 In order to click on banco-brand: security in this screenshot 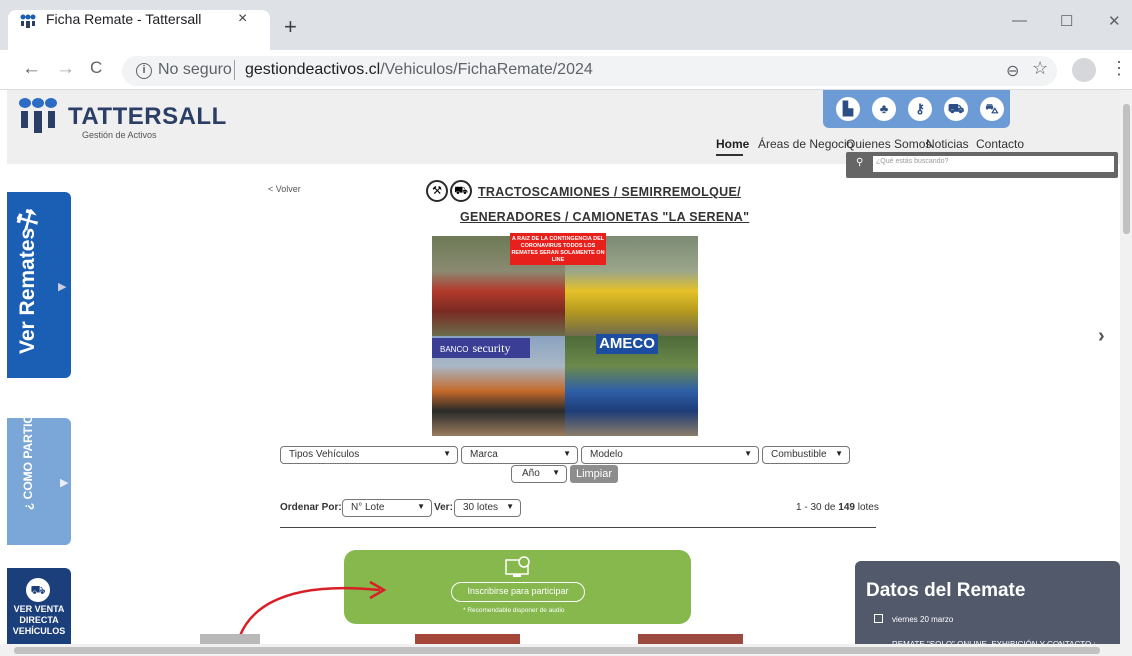, I will do `click(491, 348)`.